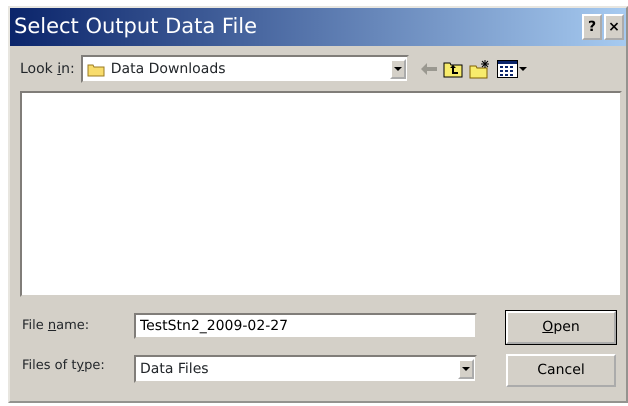  What do you see at coordinates (47, 69) in the screenshot?
I see `field-label: Look in:` at bounding box center [47, 69].